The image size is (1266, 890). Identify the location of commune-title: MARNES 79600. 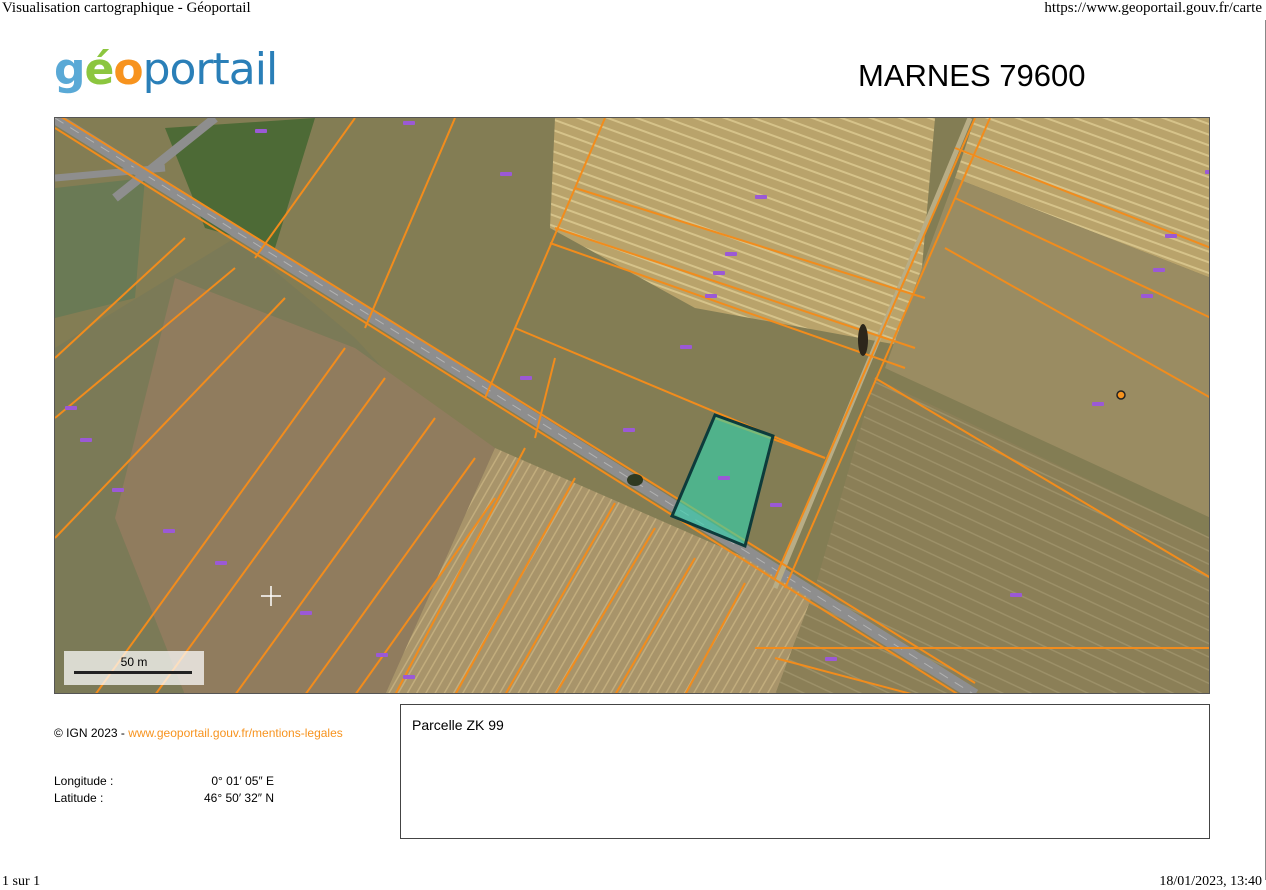
(972, 75).